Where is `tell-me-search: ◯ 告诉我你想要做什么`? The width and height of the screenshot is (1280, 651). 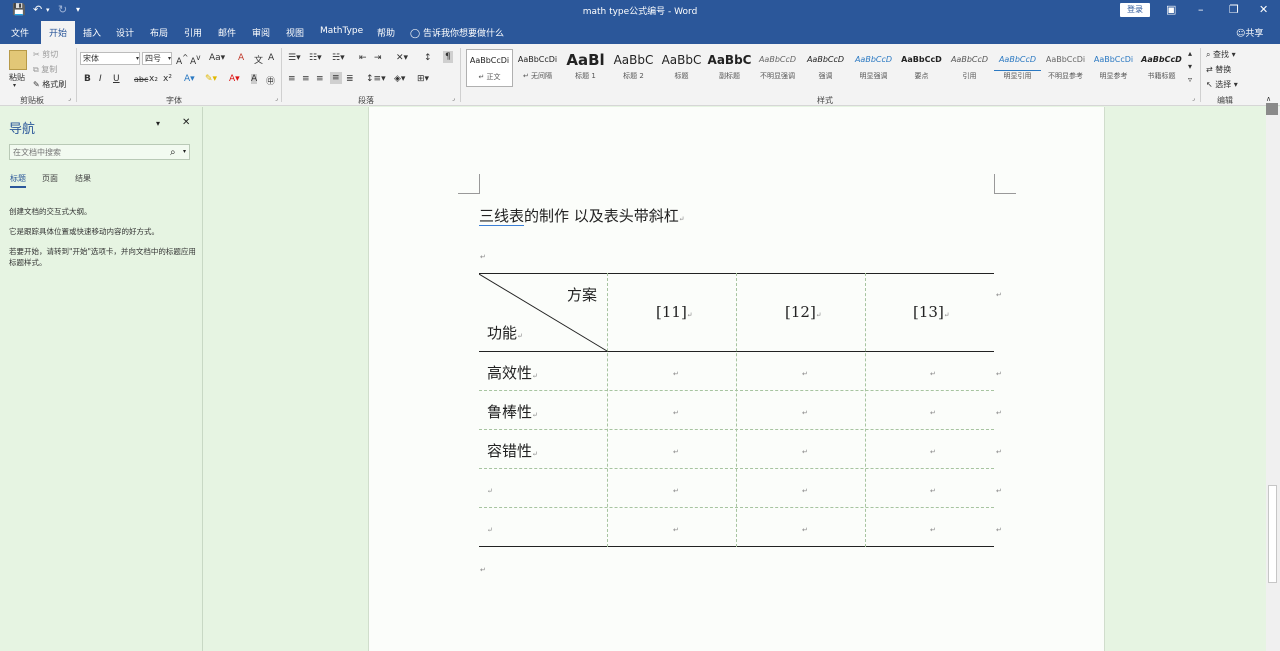 tell-me-search: ◯ 告诉我你想要做什么 is located at coordinates (457, 32).